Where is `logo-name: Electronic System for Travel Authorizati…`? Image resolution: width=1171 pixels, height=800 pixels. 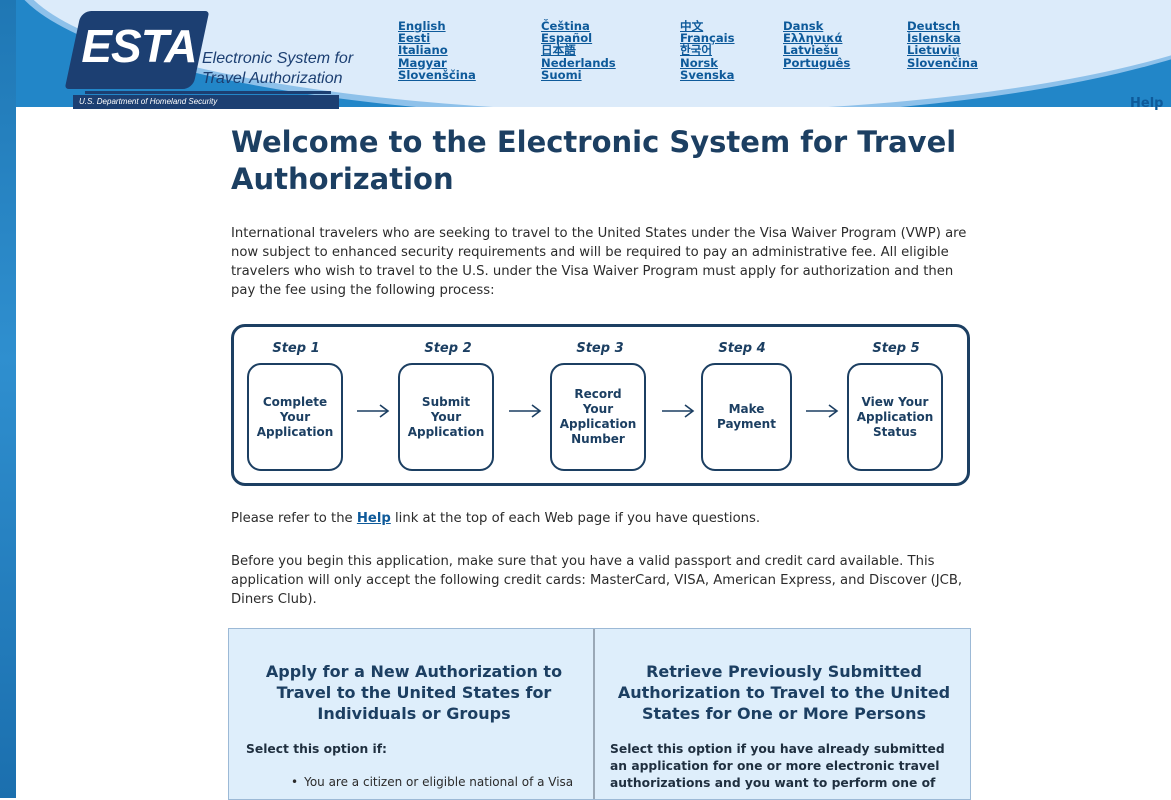
logo-name: Electronic System for Travel Authorizati… is located at coordinates (282, 69).